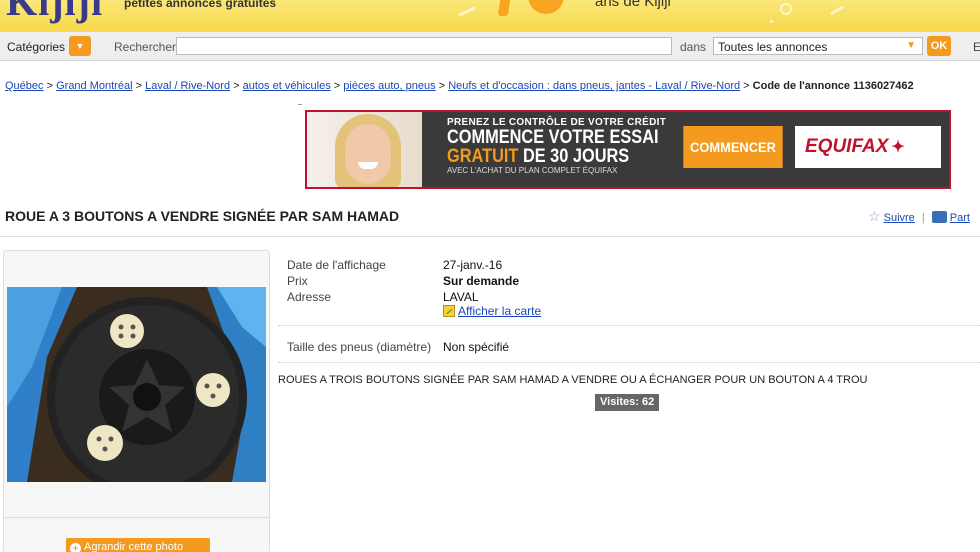 The image size is (980, 552). I want to click on enlarge-photo-button: + Agrandir cette photo, so click(138, 545).